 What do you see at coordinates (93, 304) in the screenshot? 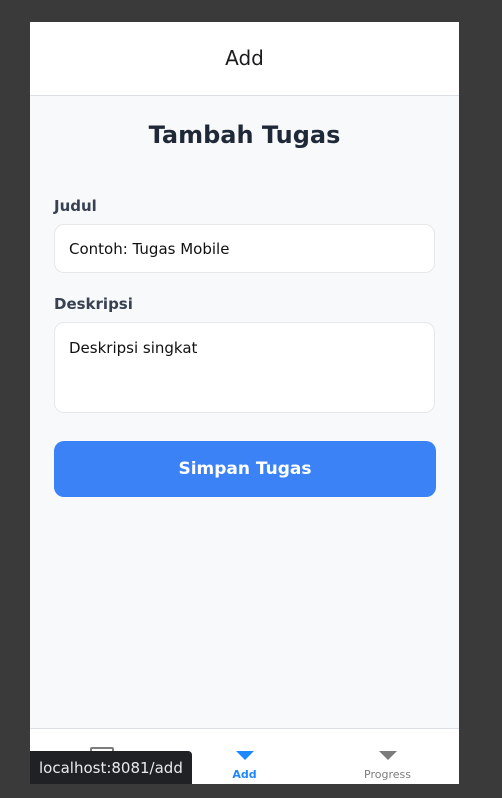
I see `deskripsi-label: Deskripsi` at bounding box center [93, 304].